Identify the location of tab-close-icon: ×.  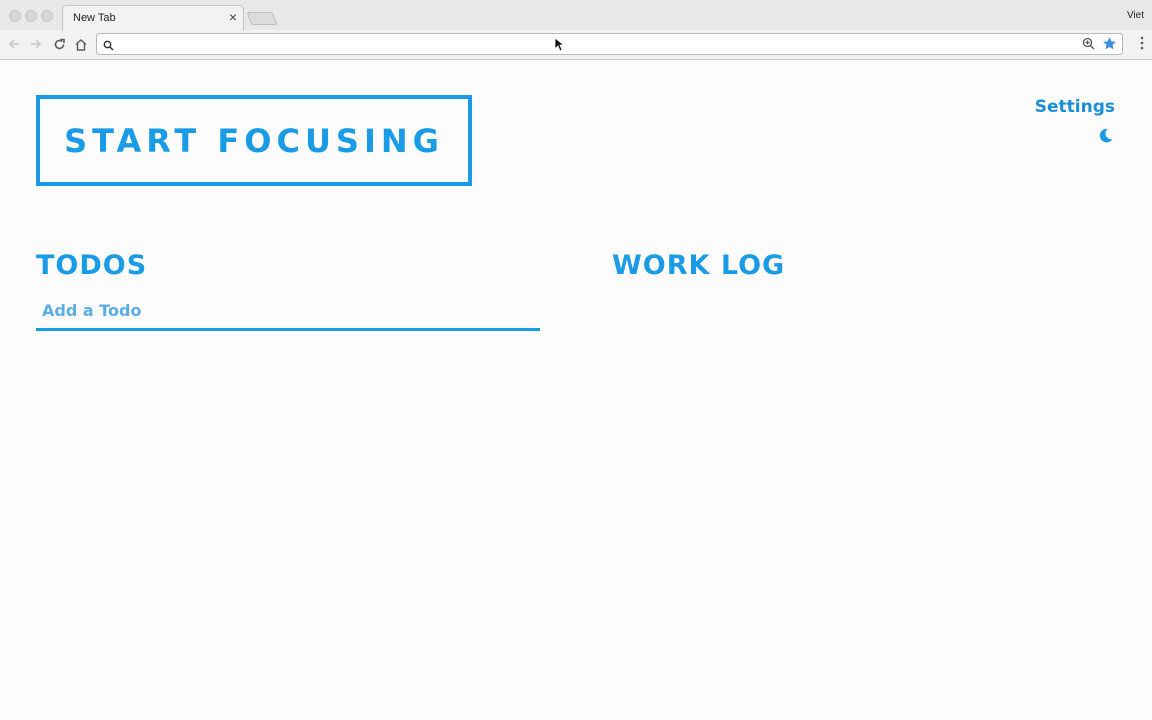
(233, 17).